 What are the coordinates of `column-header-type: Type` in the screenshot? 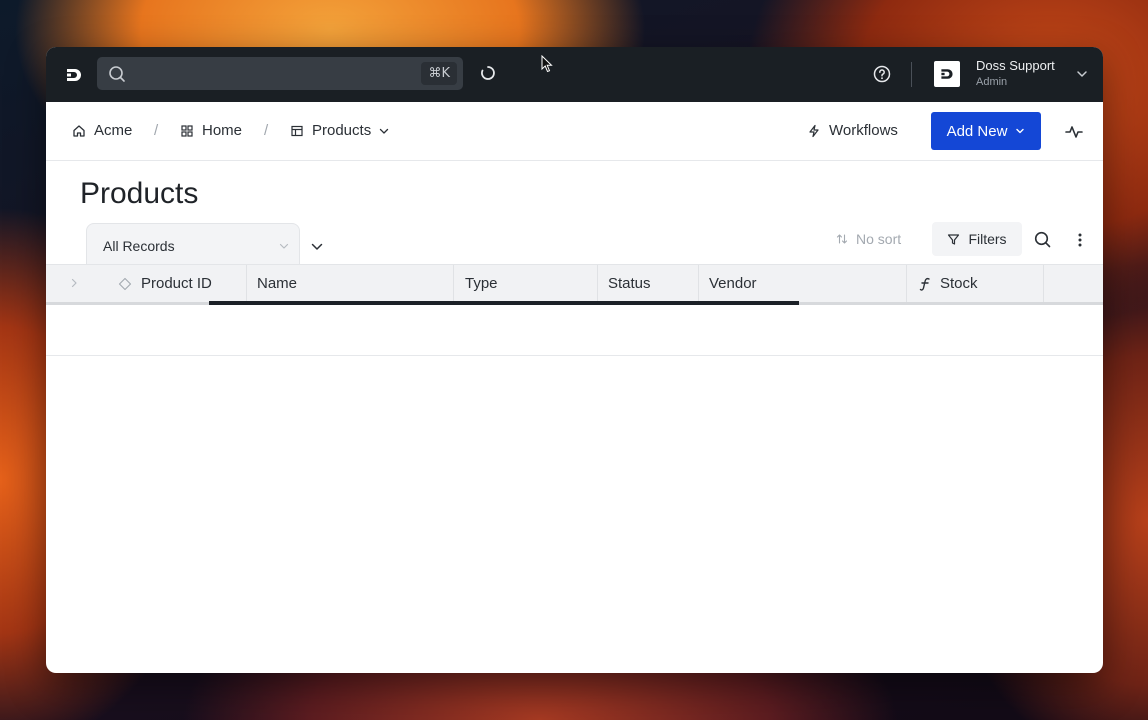 It's located at (481, 283).